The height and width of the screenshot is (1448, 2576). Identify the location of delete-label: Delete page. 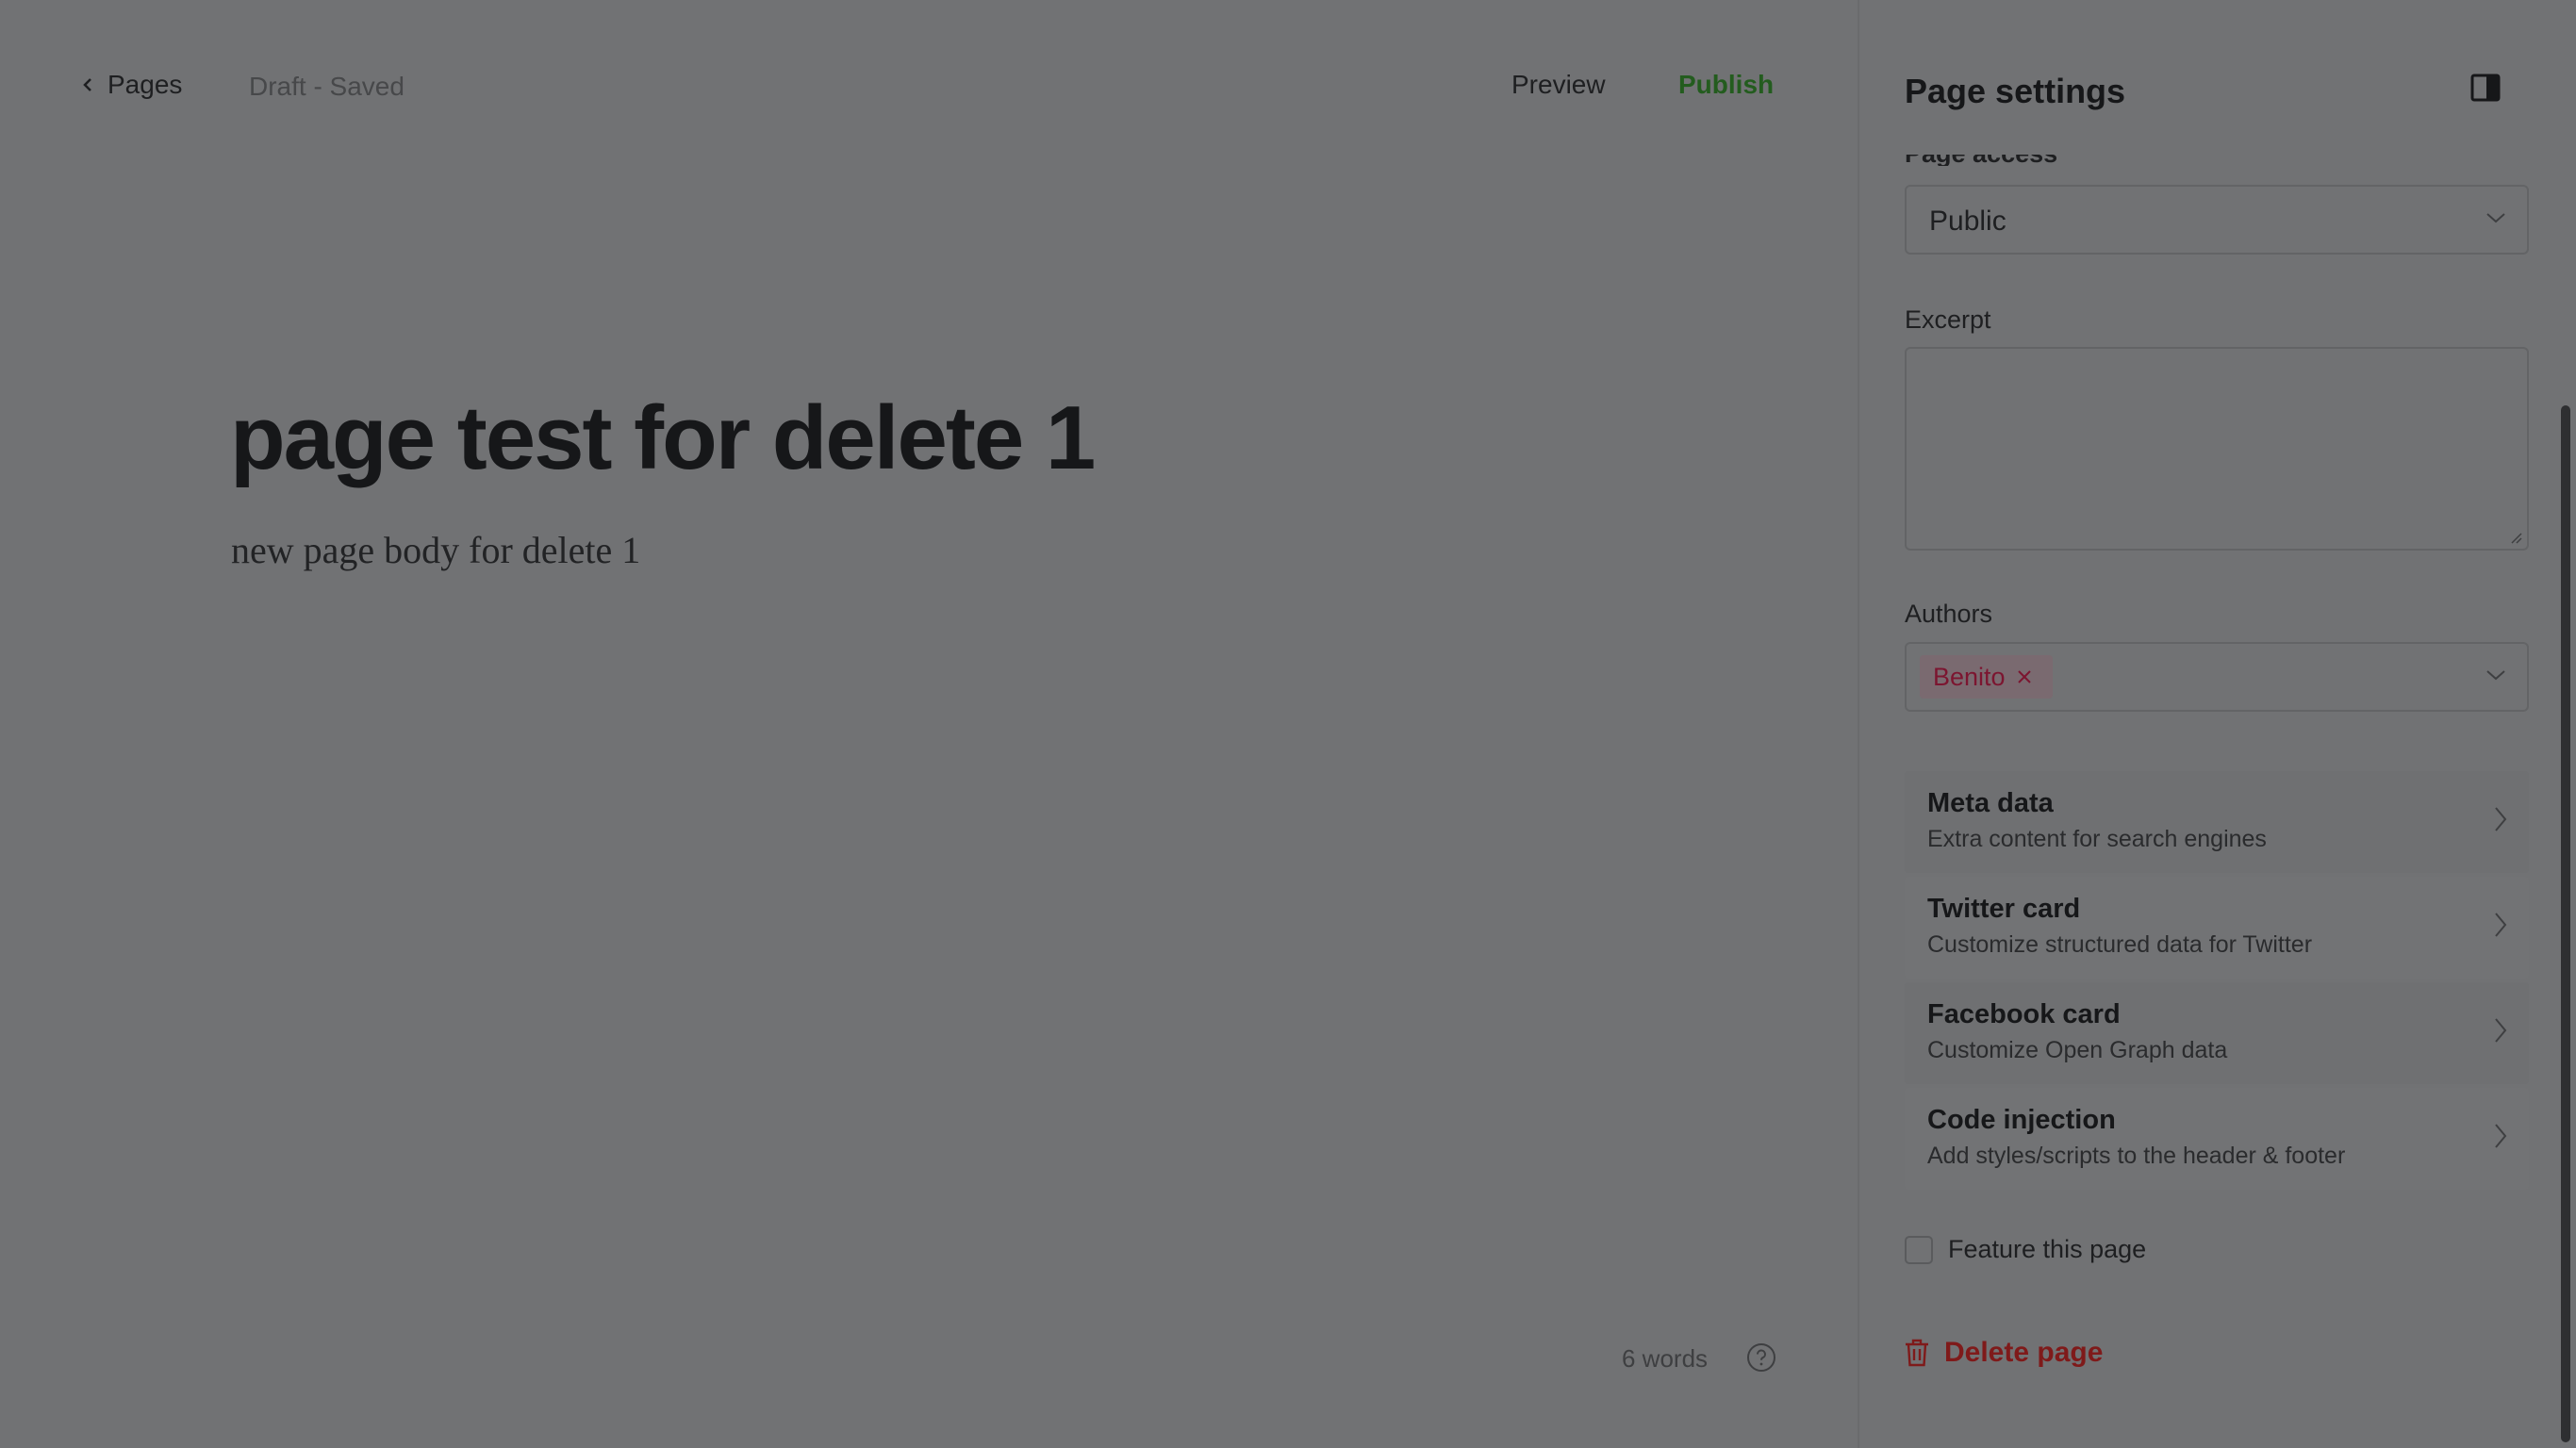
(2024, 1352).